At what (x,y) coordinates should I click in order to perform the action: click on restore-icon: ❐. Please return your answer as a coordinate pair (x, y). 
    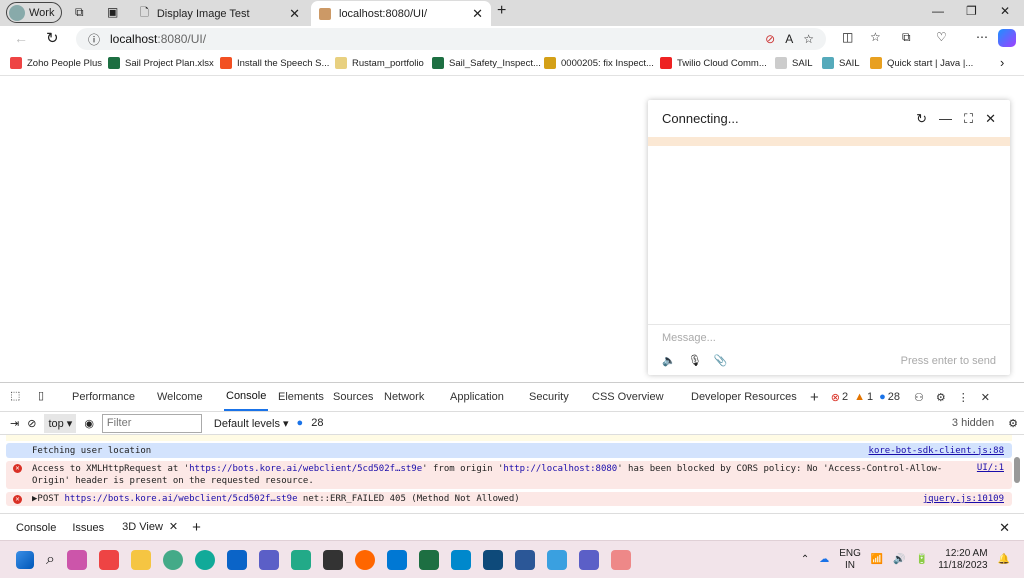
    Looking at the image, I should click on (971, 11).